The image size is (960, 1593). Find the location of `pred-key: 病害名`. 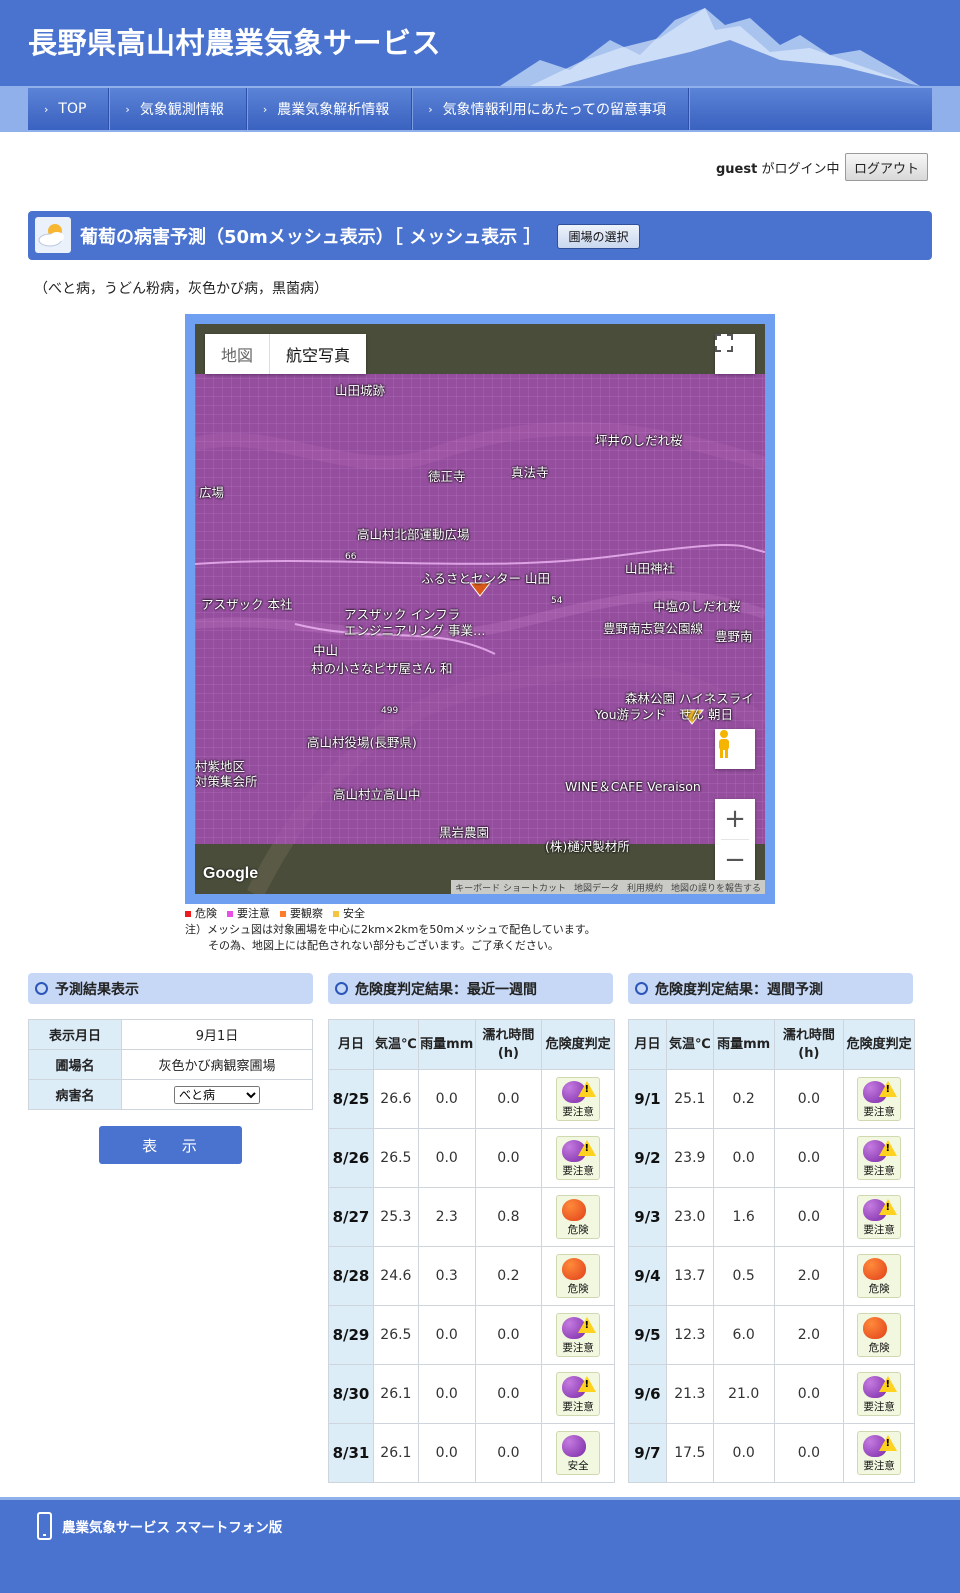

pred-key: 病害名 is located at coordinates (75, 1094).